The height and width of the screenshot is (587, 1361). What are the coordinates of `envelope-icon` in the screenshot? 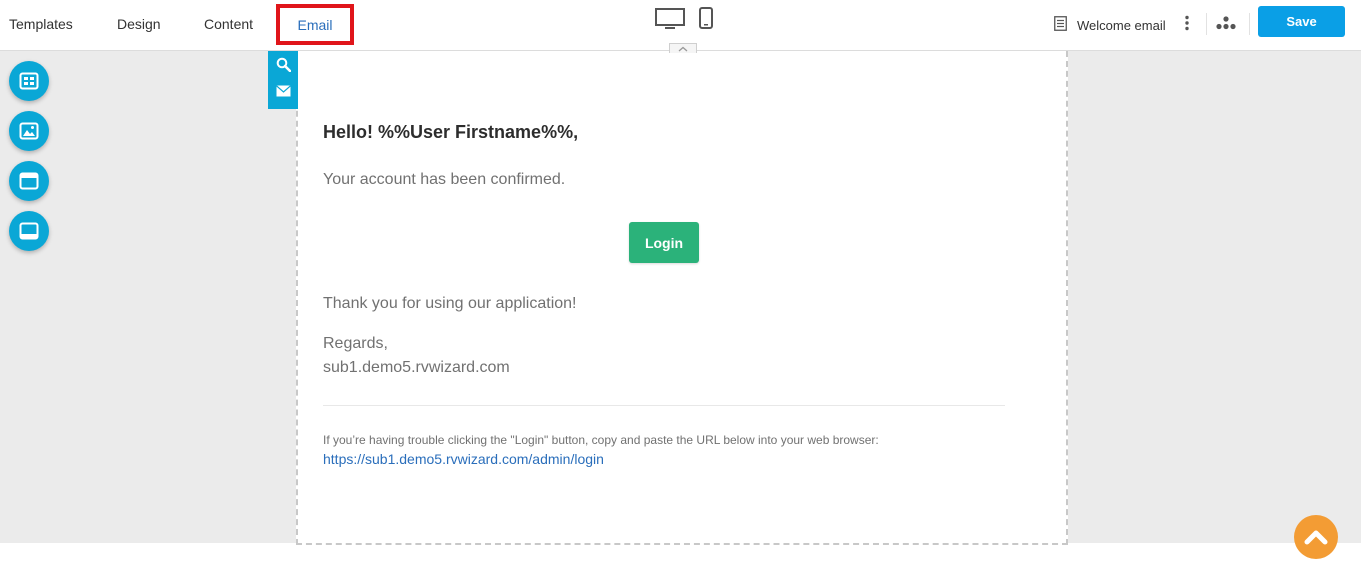 It's located at (283, 91).